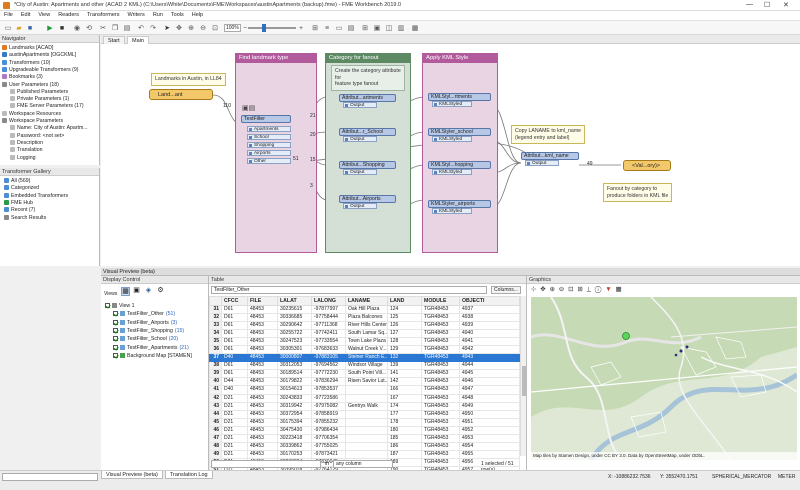 The width and height of the screenshot is (800, 490). Describe the element at coordinates (367, 98) in the screenshot. I see `attribute-creator-apartments: Attribut...artments` at that location.